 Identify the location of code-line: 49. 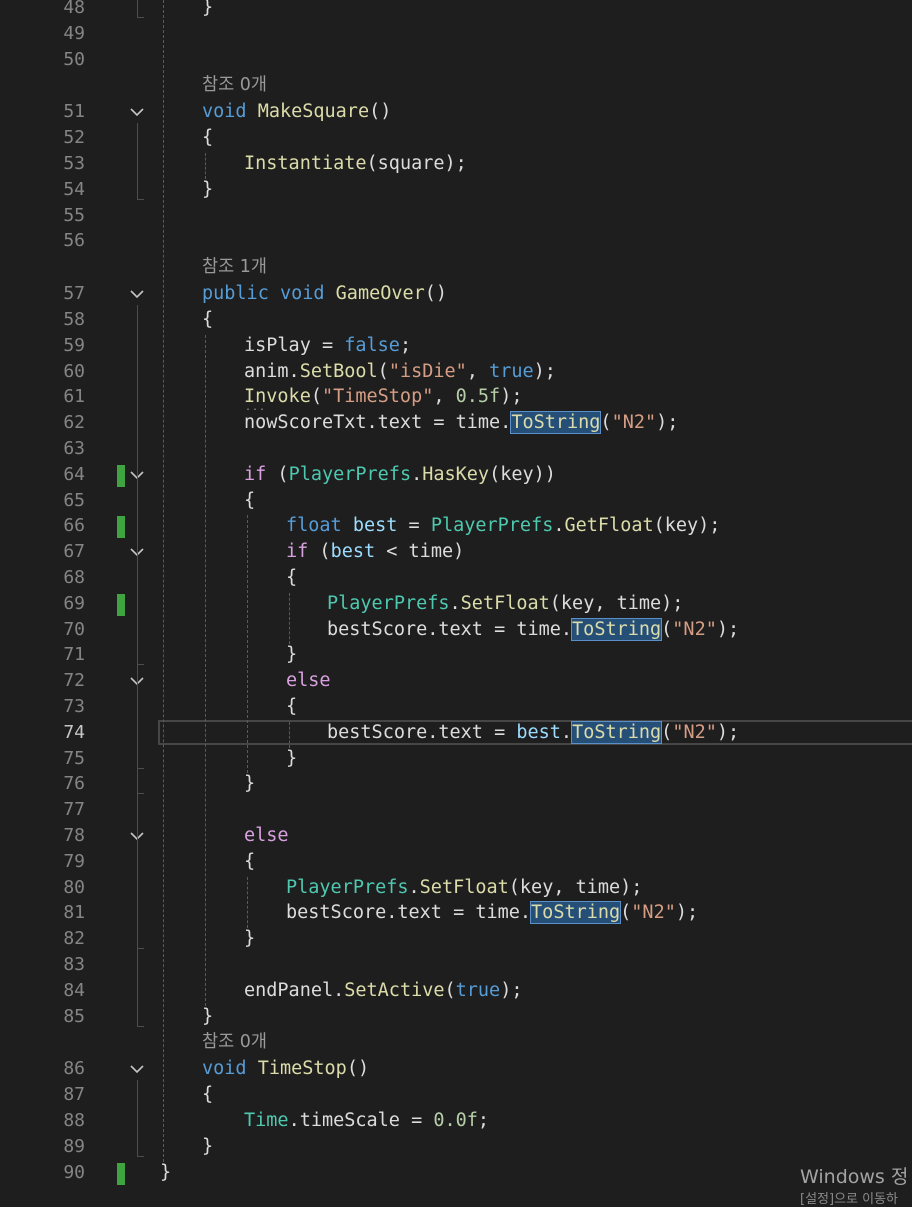
(456, 34).